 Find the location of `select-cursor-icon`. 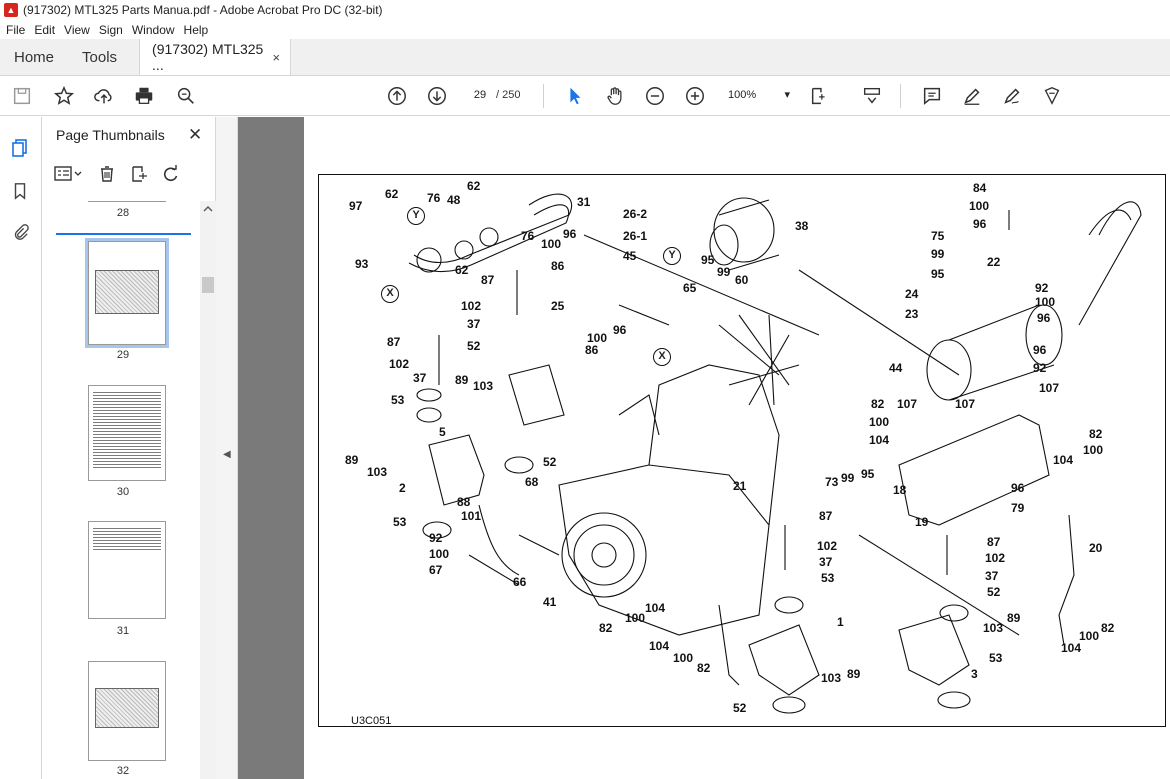

select-cursor-icon is located at coordinates (575, 96).